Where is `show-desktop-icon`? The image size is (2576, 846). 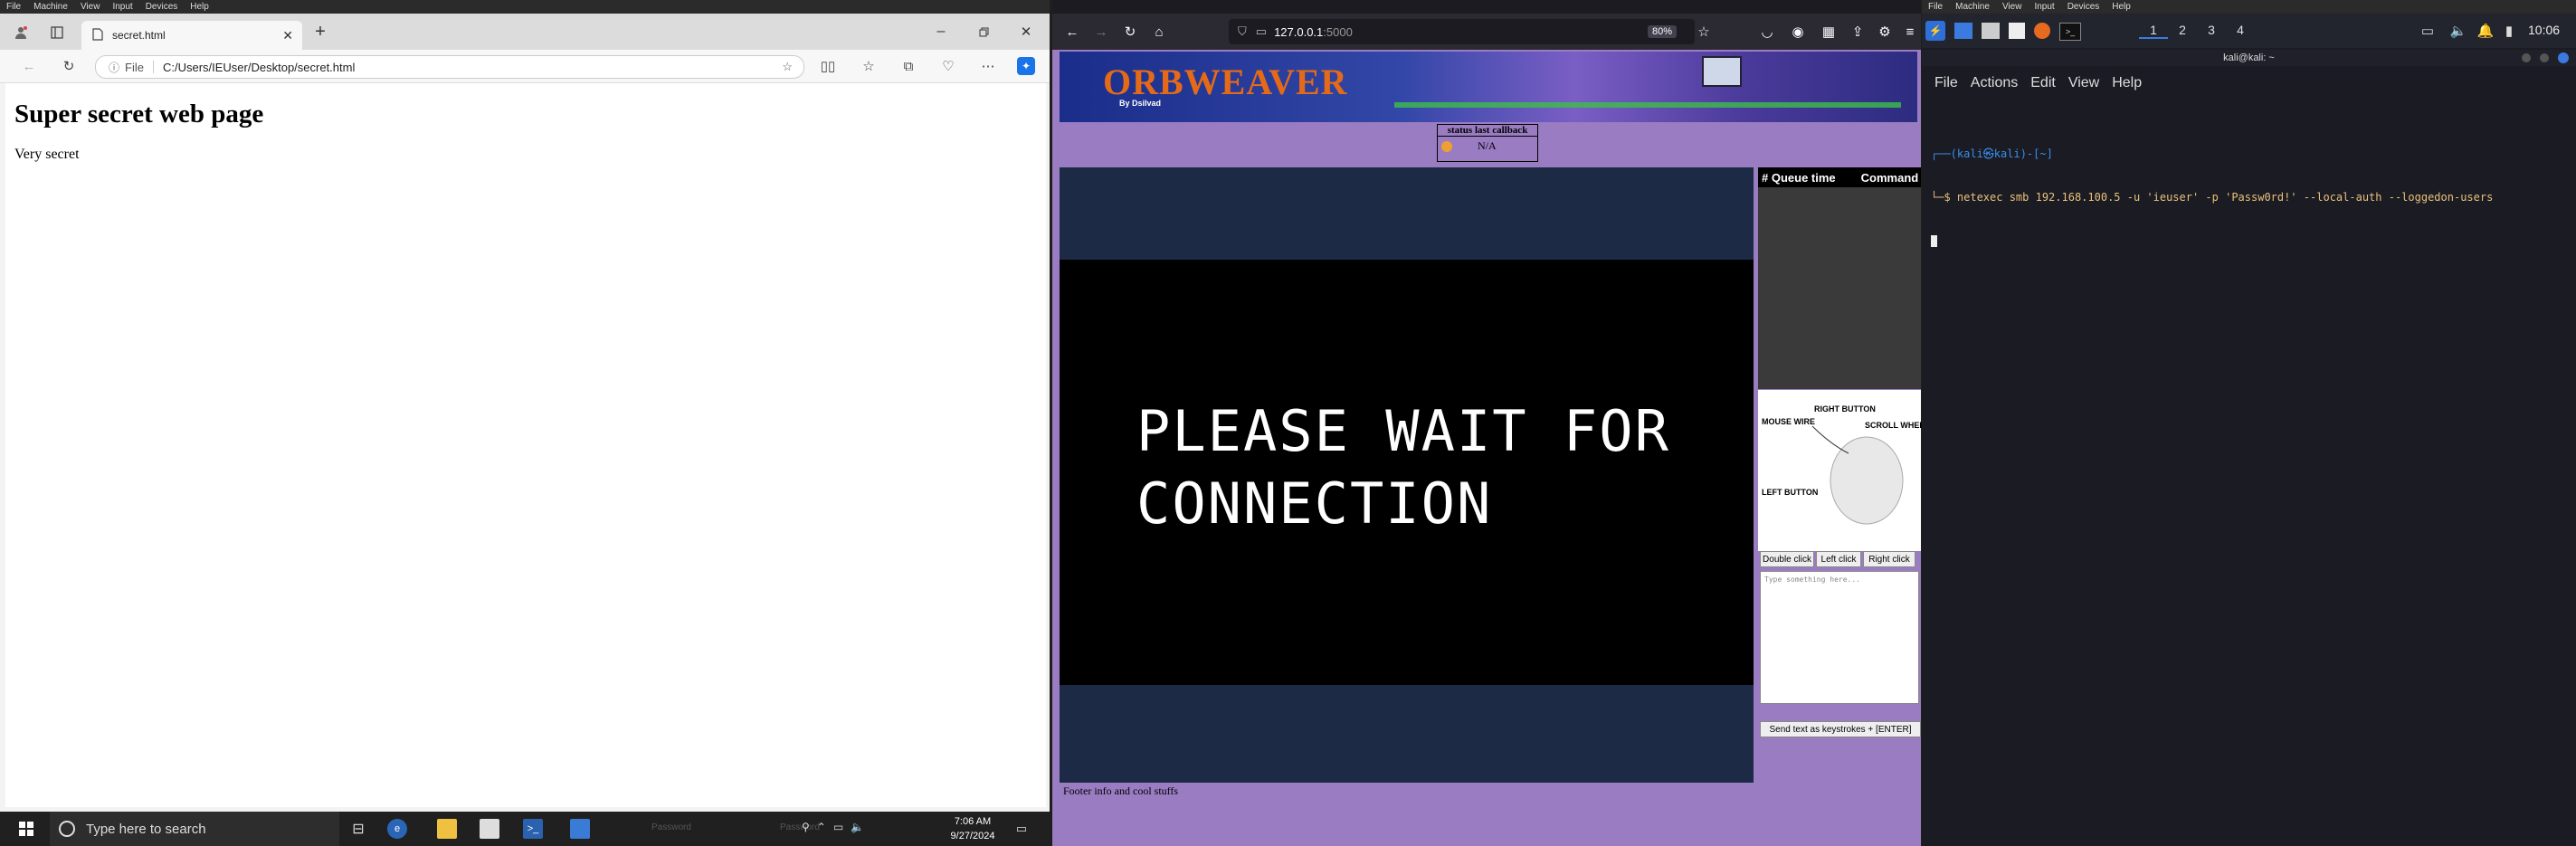 show-desktop-icon is located at coordinates (1963, 31).